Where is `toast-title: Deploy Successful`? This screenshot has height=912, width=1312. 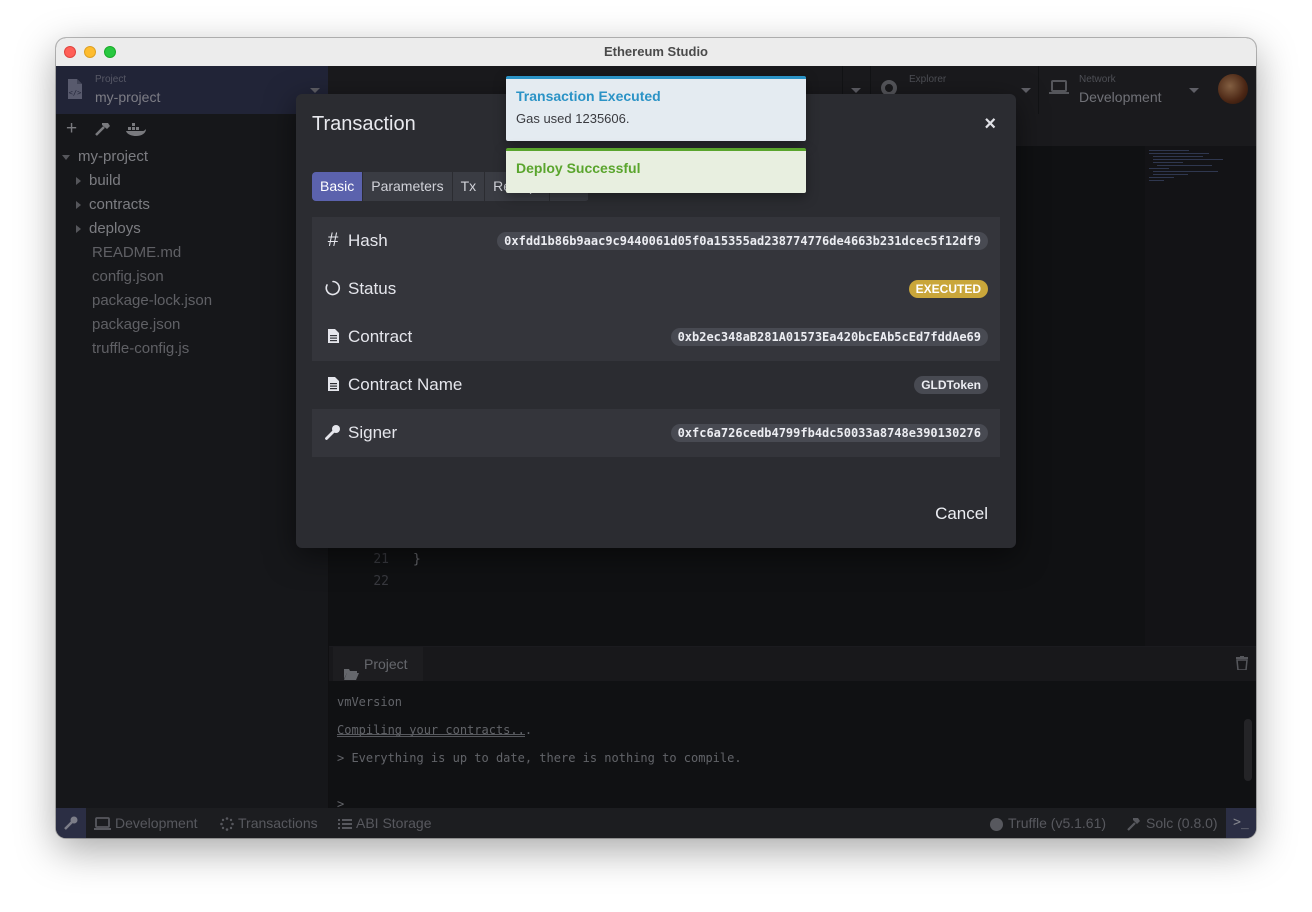 toast-title: Deploy Successful is located at coordinates (578, 168).